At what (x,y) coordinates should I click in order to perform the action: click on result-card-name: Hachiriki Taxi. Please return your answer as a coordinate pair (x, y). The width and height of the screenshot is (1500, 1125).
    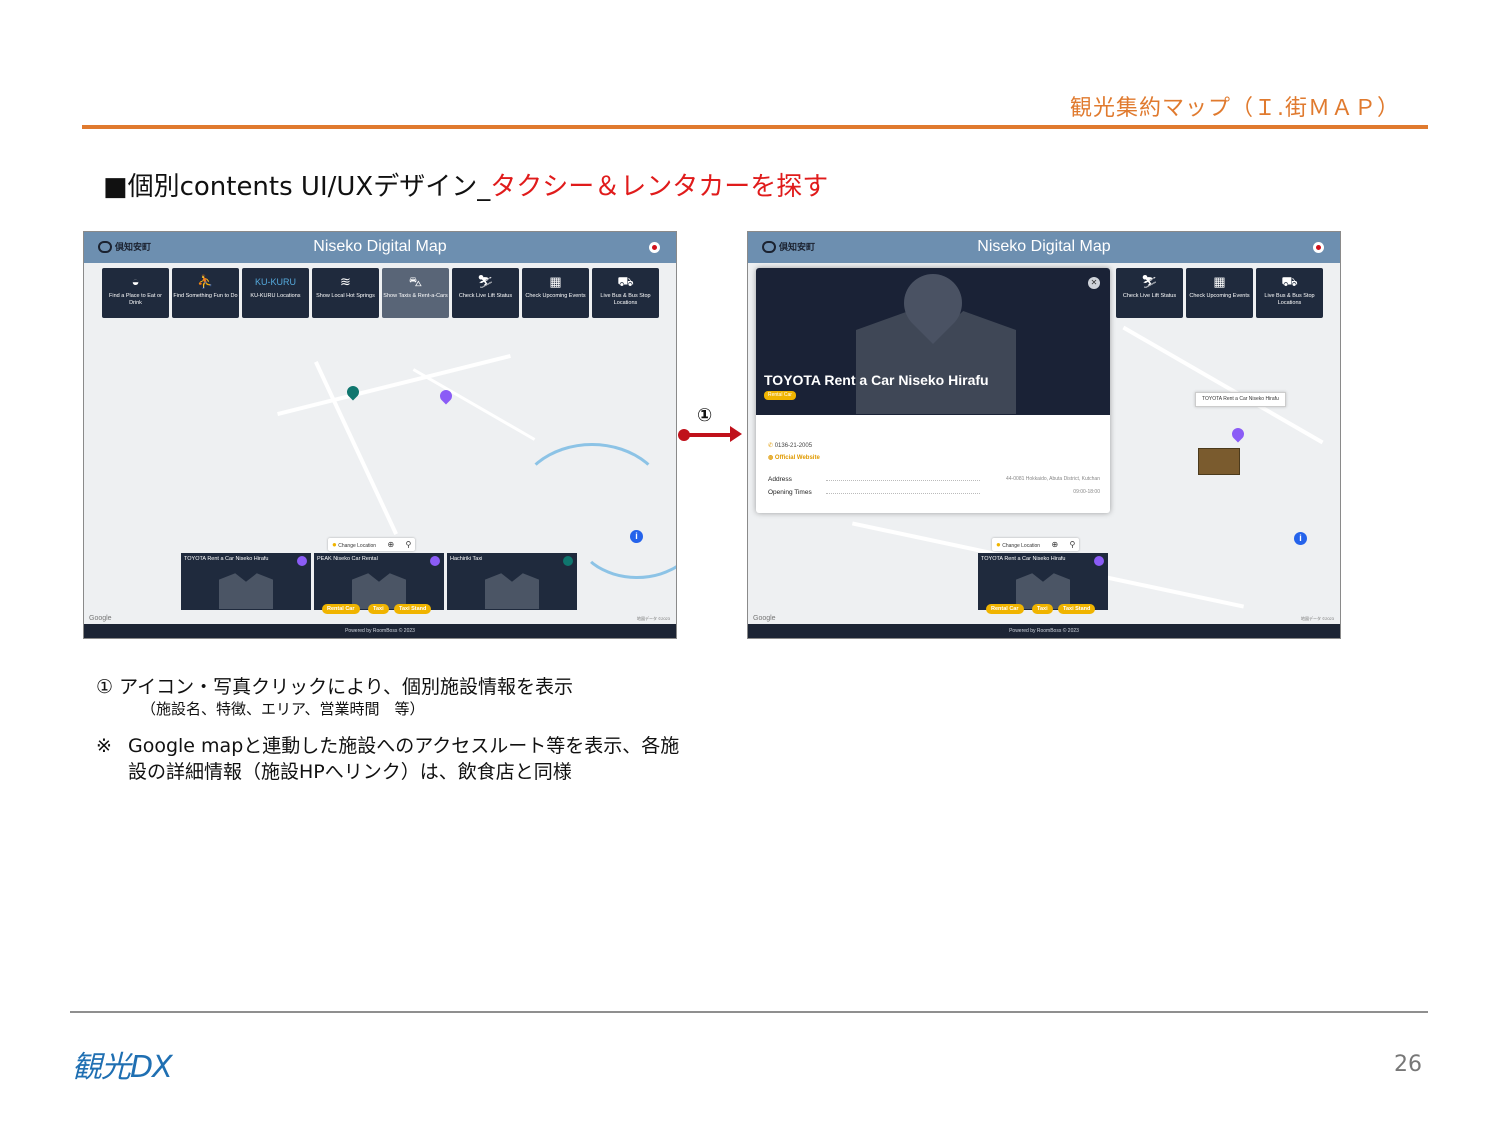
    Looking at the image, I should click on (466, 559).